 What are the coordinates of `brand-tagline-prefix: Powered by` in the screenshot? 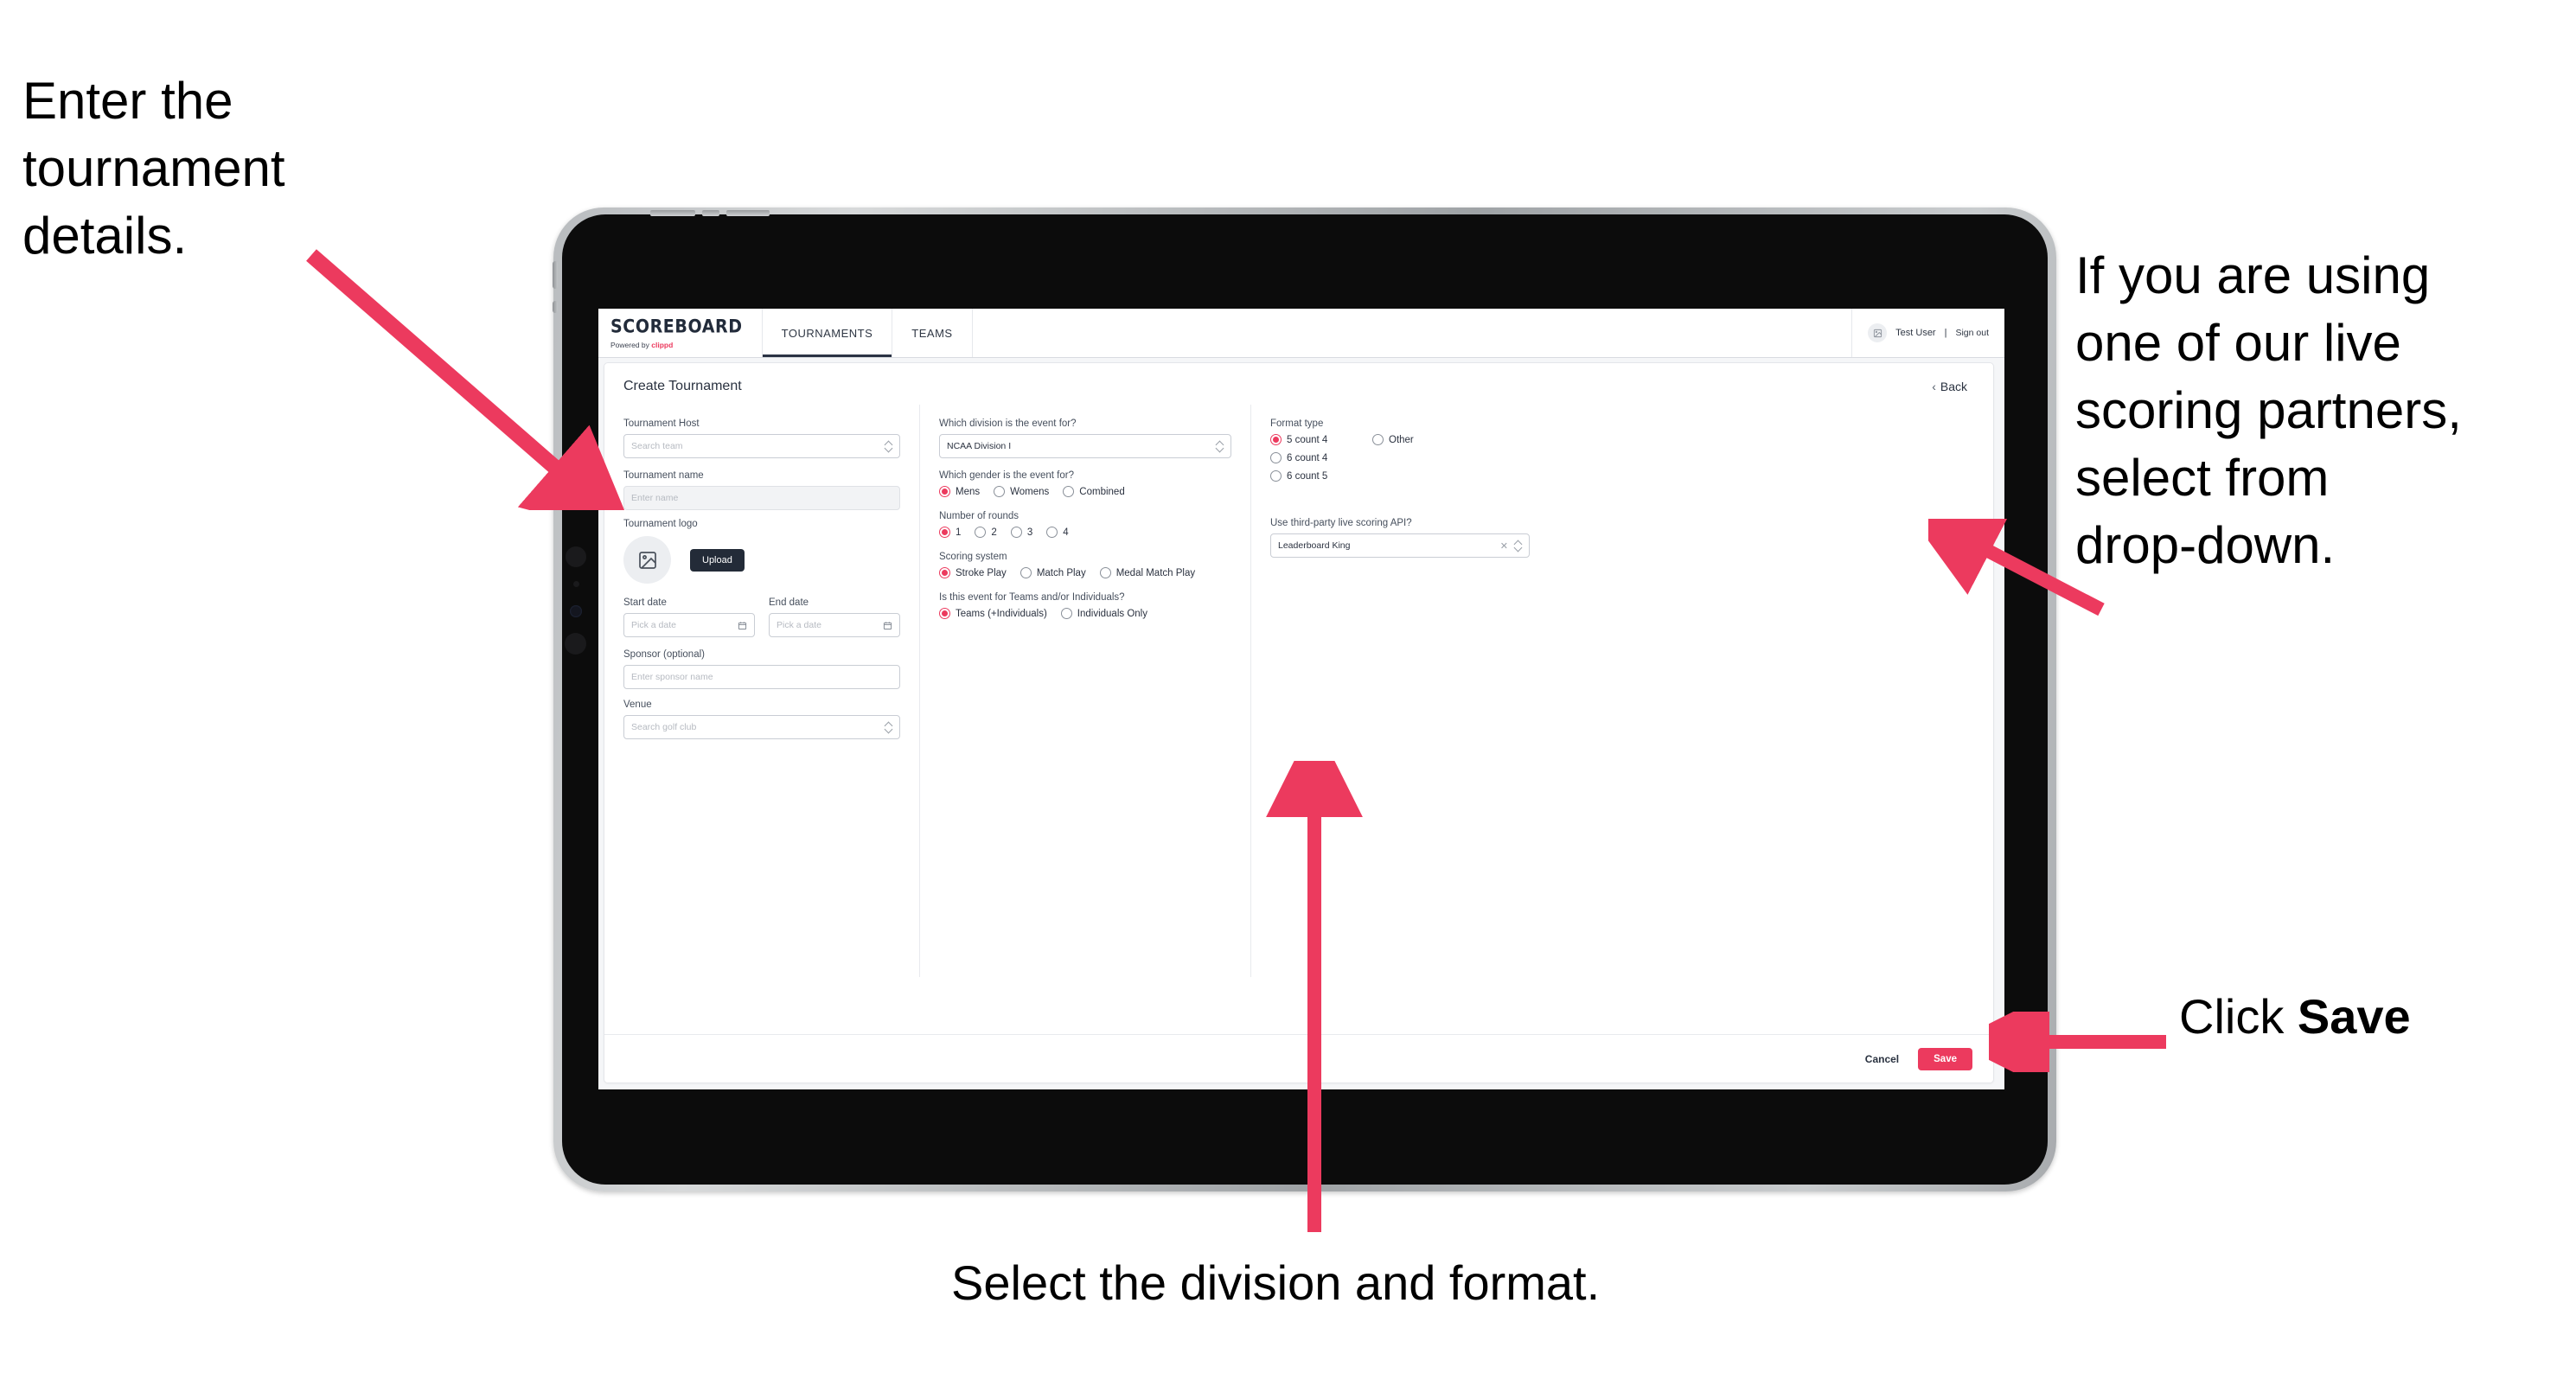 It's located at (631, 344).